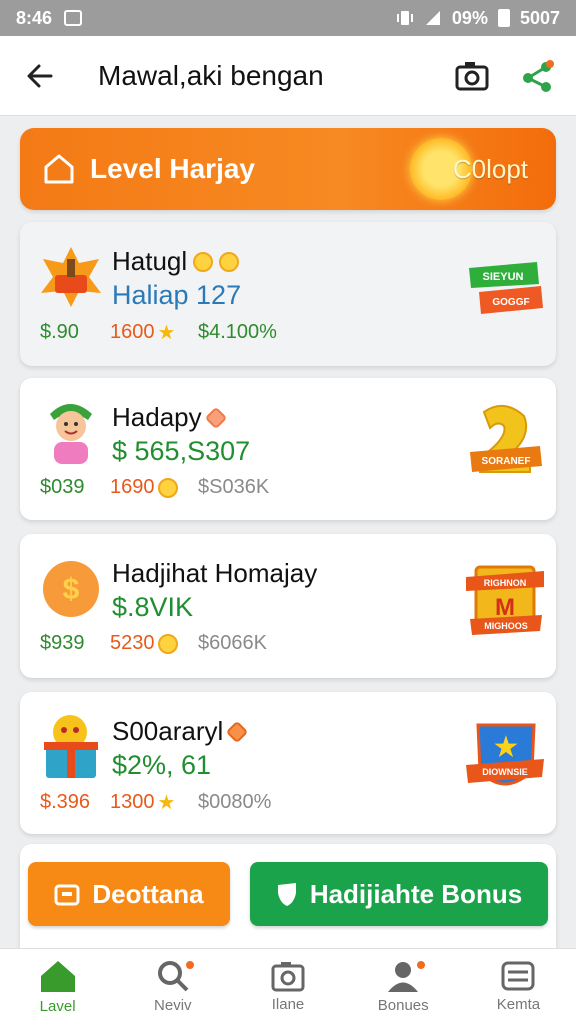  I want to click on back-button, so click(40, 76).